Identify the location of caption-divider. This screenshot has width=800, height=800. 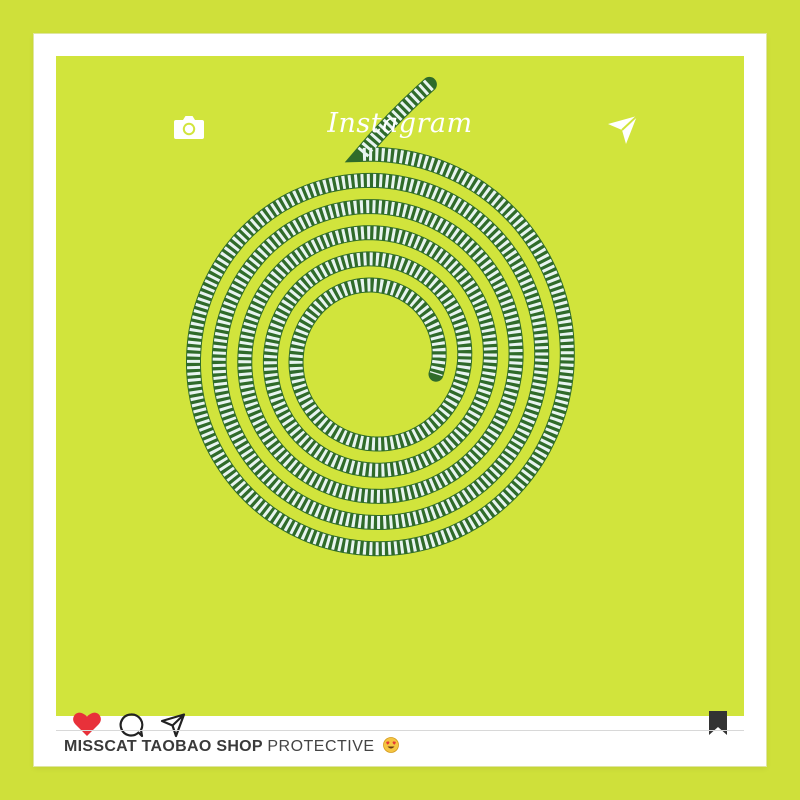
(400, 730).